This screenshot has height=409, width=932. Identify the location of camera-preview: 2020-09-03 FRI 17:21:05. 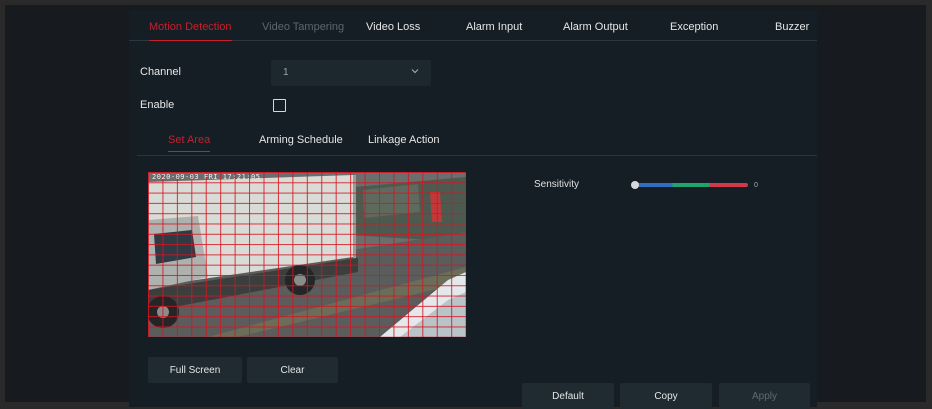
(307, 254).